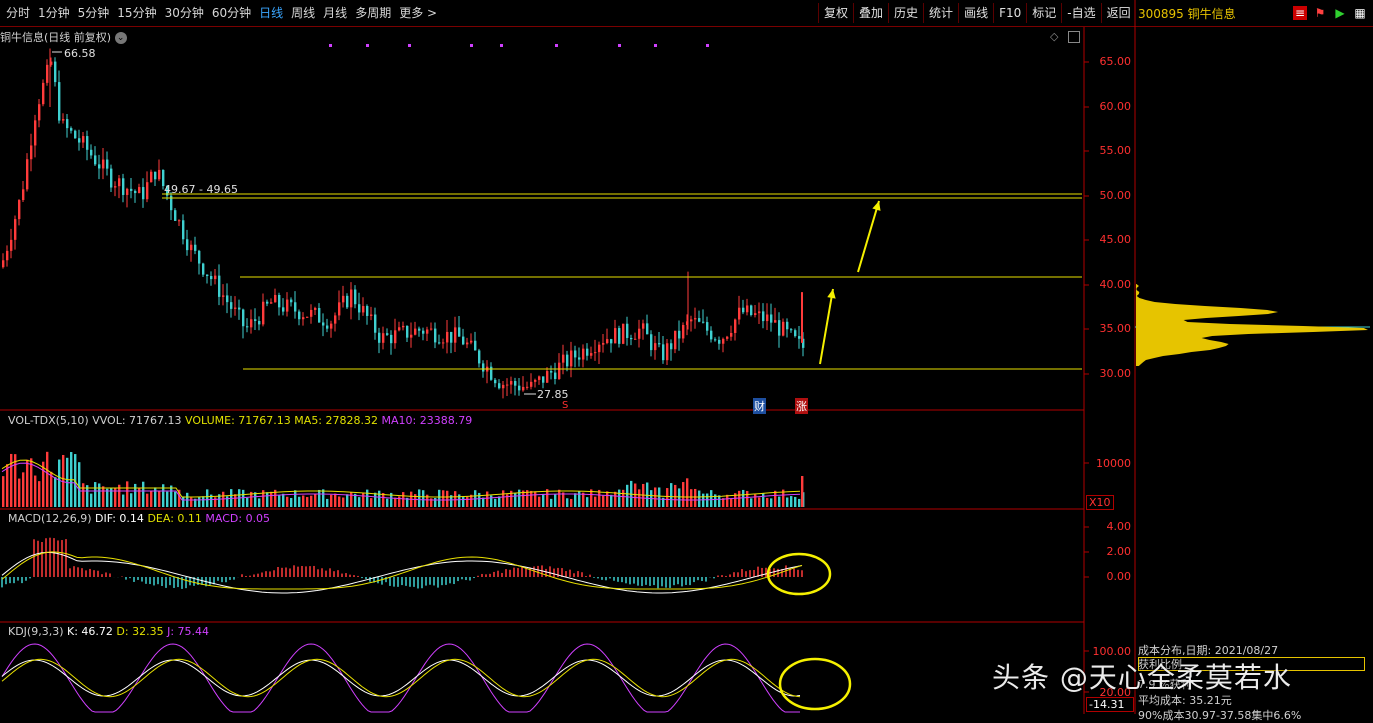 This screenshot has height=723, width=1373. Describe the element at coordinates (119, 518) in the screenshot. I see `macd-dif: DIF: 0.14` at that location.